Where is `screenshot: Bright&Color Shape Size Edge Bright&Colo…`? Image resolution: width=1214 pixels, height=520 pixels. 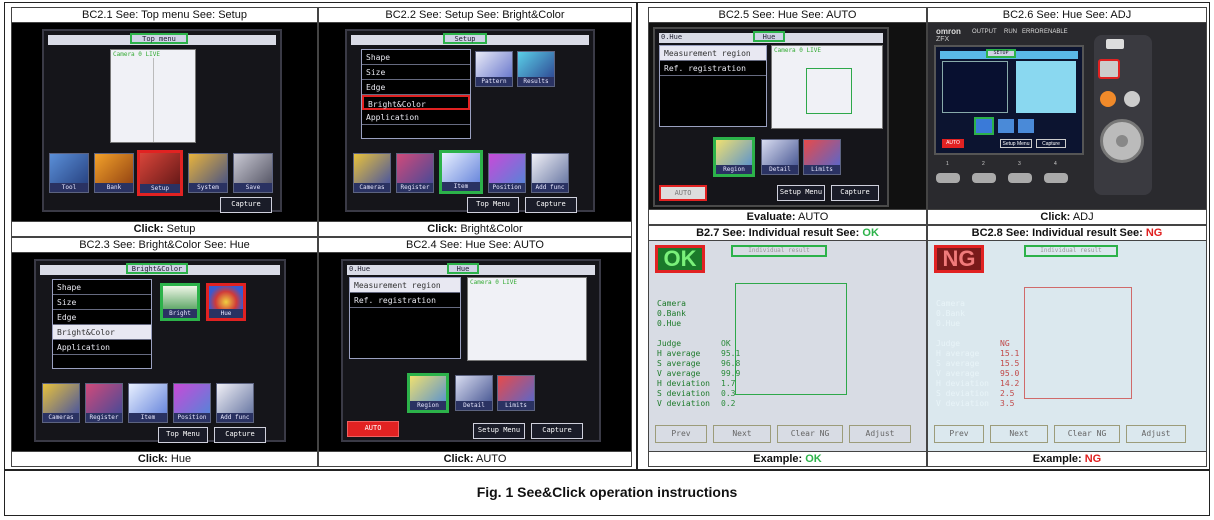 screenshot: Bright&Color Shape Size Edge Bright&Colo… is located at coordinates (164, 352).